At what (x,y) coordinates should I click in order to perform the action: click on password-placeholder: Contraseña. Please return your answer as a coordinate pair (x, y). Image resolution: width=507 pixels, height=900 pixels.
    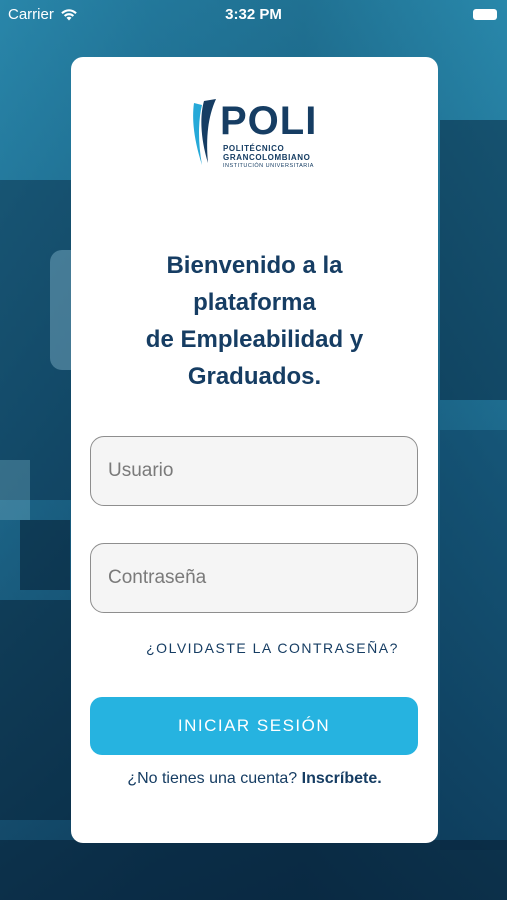
    Looking at the image, I should click on (157, 577).